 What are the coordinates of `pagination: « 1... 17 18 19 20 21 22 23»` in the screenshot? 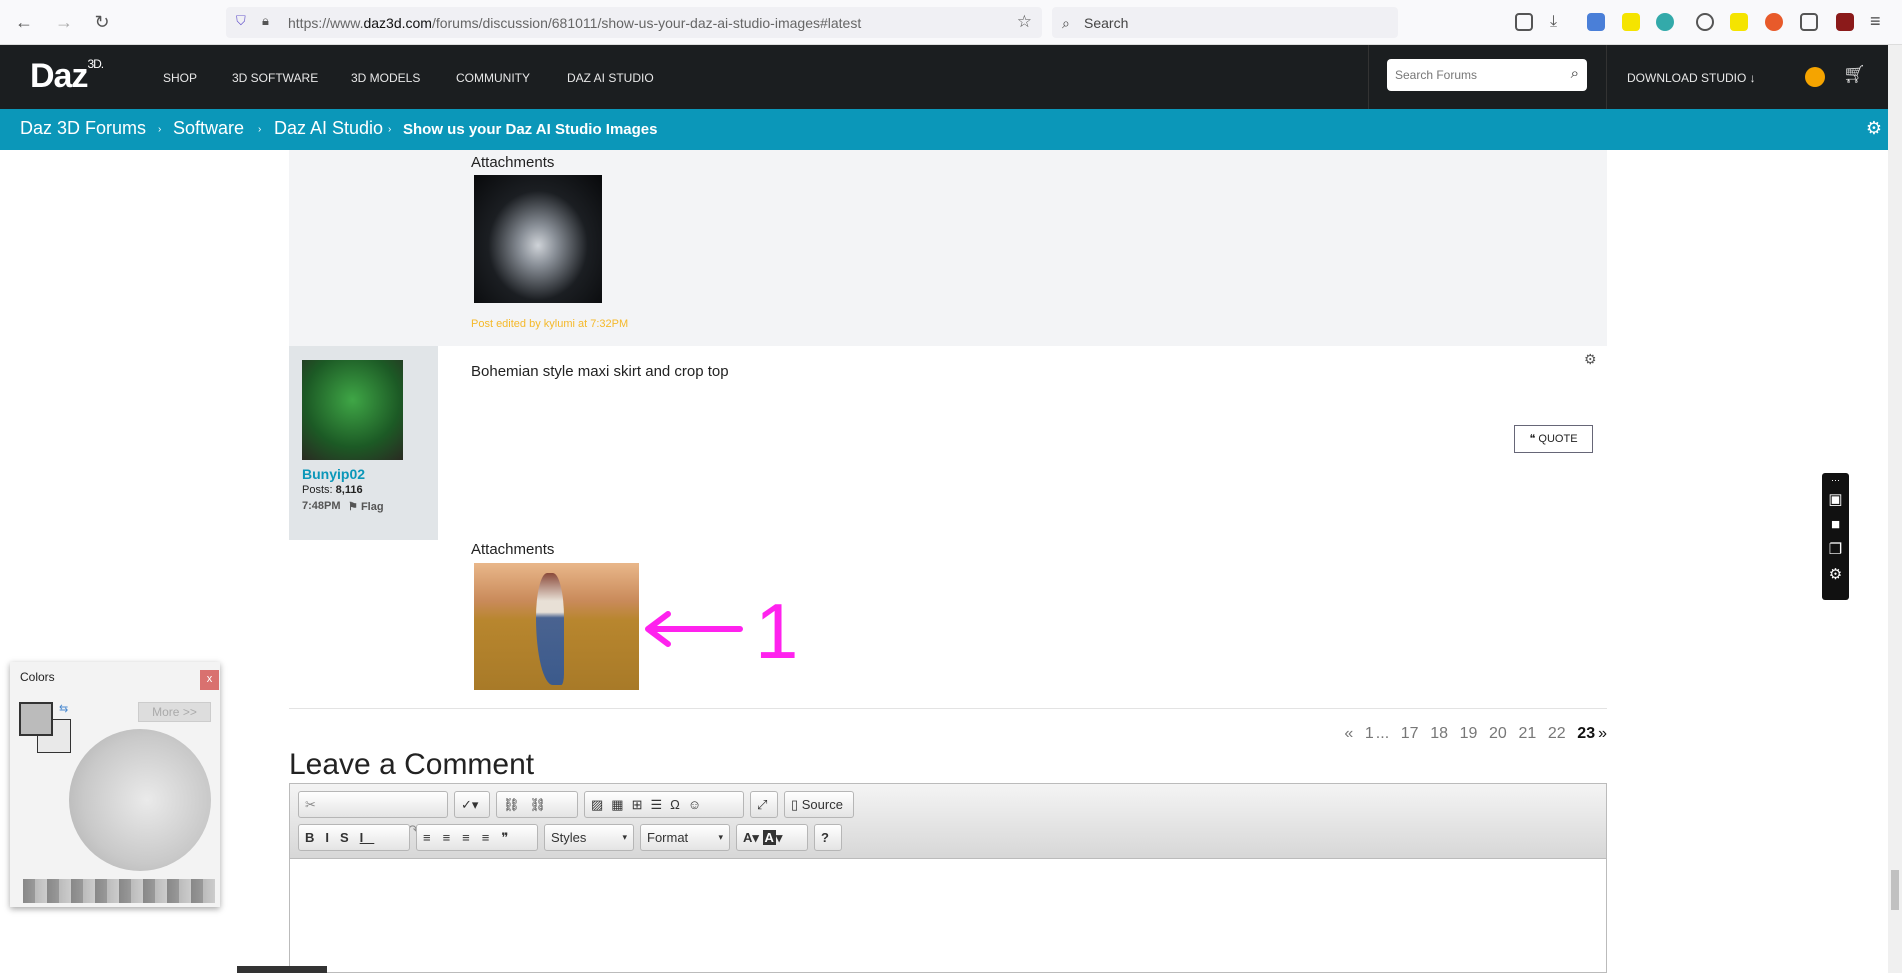 It's located at (1471, 734).